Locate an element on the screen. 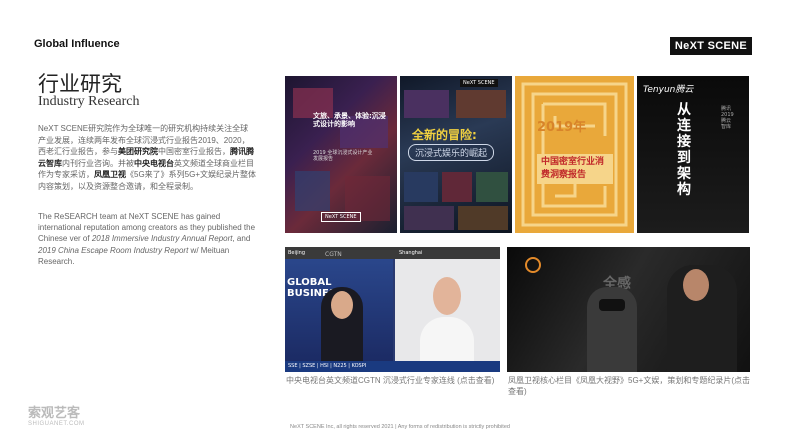 This screenshot has width=800, height=447. person-face-right is located at coordinates (696, 285).